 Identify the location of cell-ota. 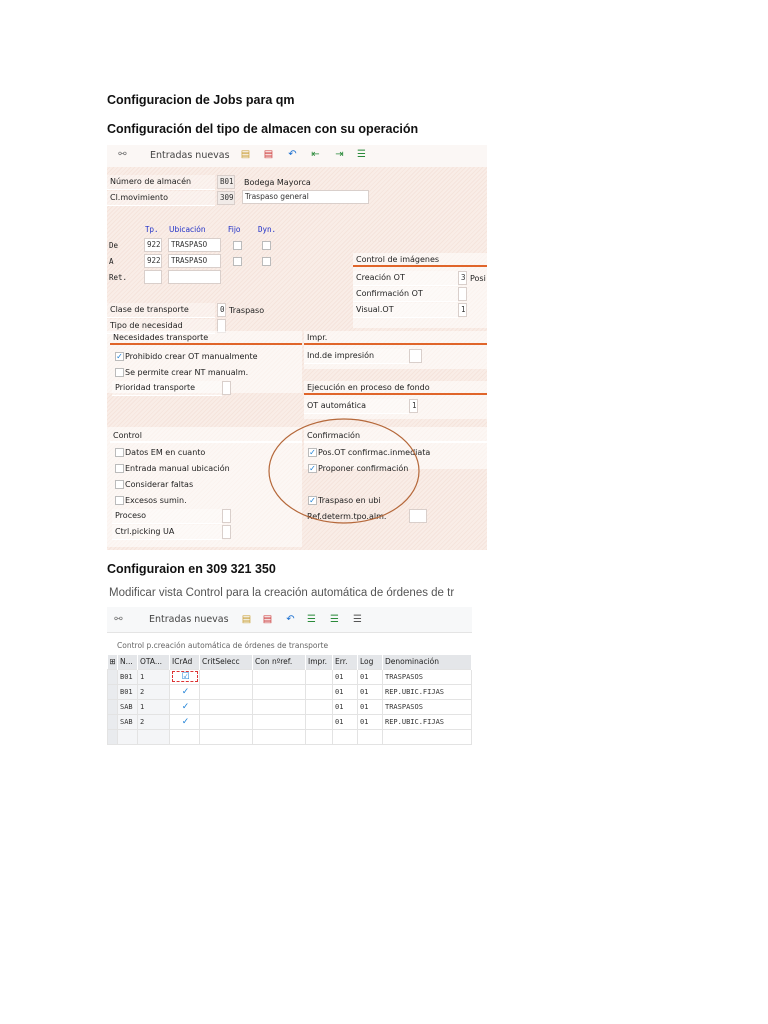
(153, 736).